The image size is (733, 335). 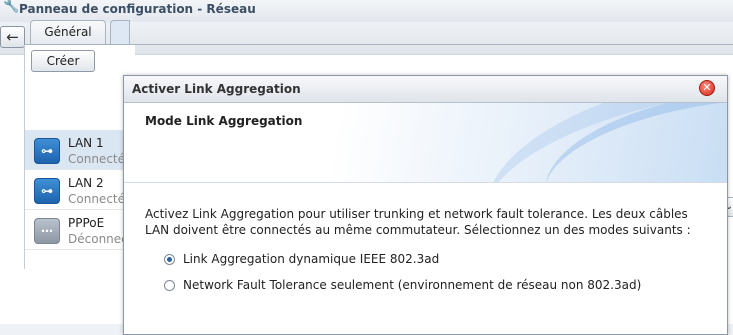 I want to click on arrow-left-icon: ←, so click(x=12, y=37).